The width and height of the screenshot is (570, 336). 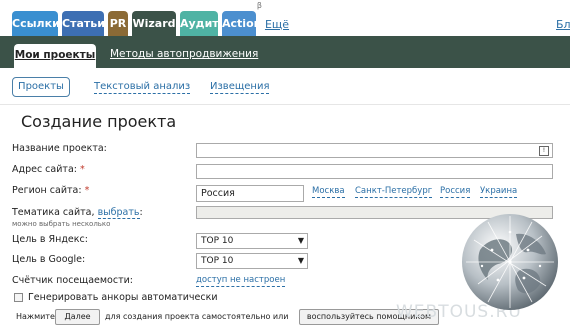 I want to click on tab-wizard: Wizard, so click(x=154, y=23).